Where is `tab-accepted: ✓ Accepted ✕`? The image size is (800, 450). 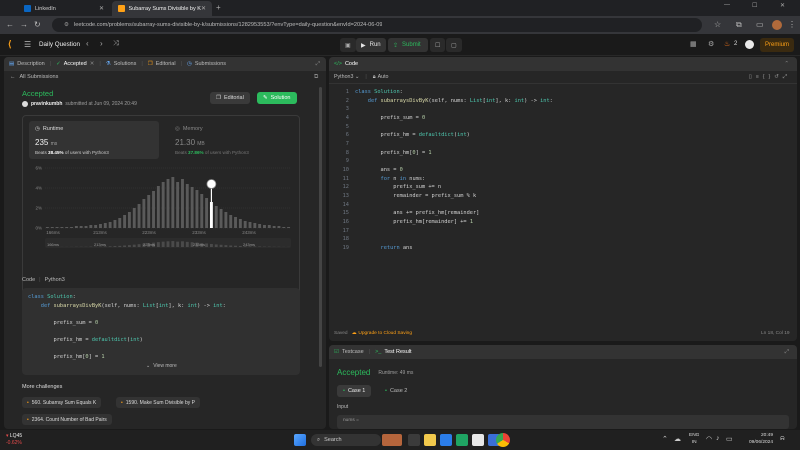 tab-accepted: ✓ Accepted ✕ is located at coordinates (75, 64).